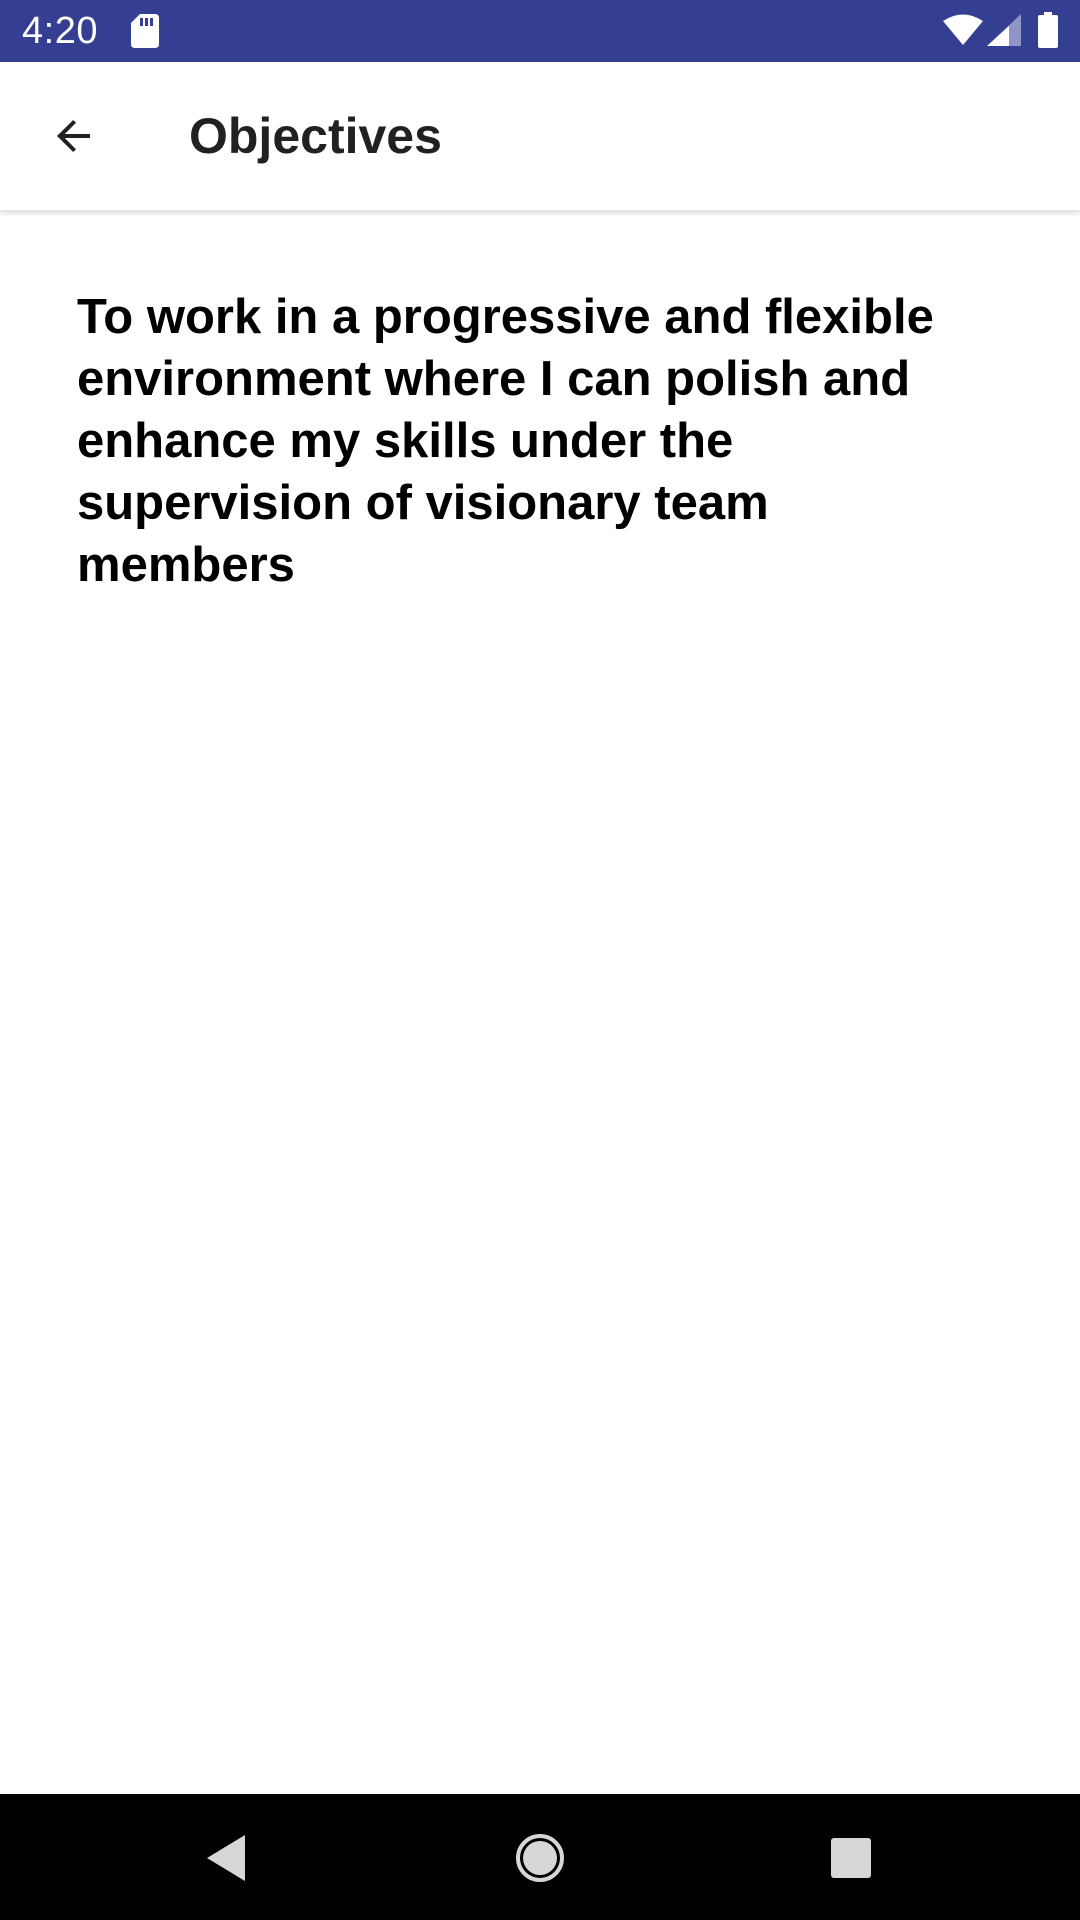 The height and width of the screenshot is (1920, 1080). I want to click on nav-recents-button, so click(851, 1858).